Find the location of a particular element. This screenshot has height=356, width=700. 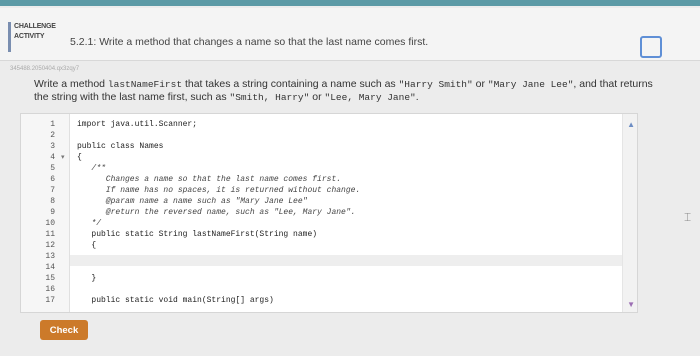

check-button: Check is located at coordinates (64, 330).